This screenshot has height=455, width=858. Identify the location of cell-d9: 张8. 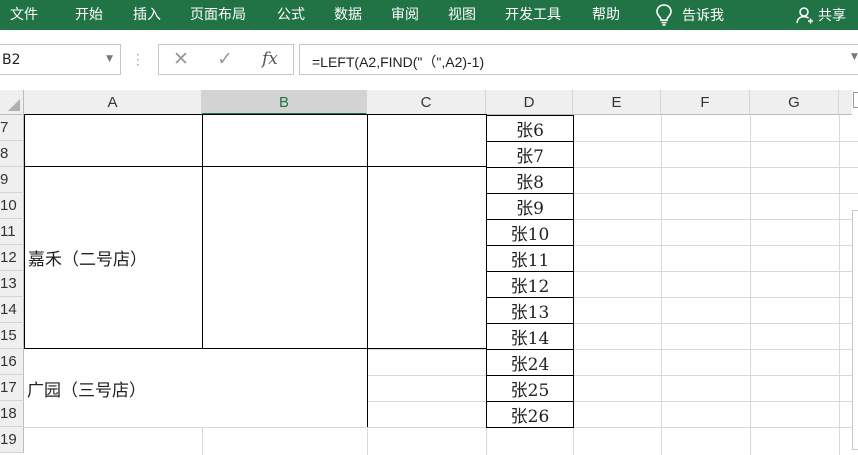
(530, 180).